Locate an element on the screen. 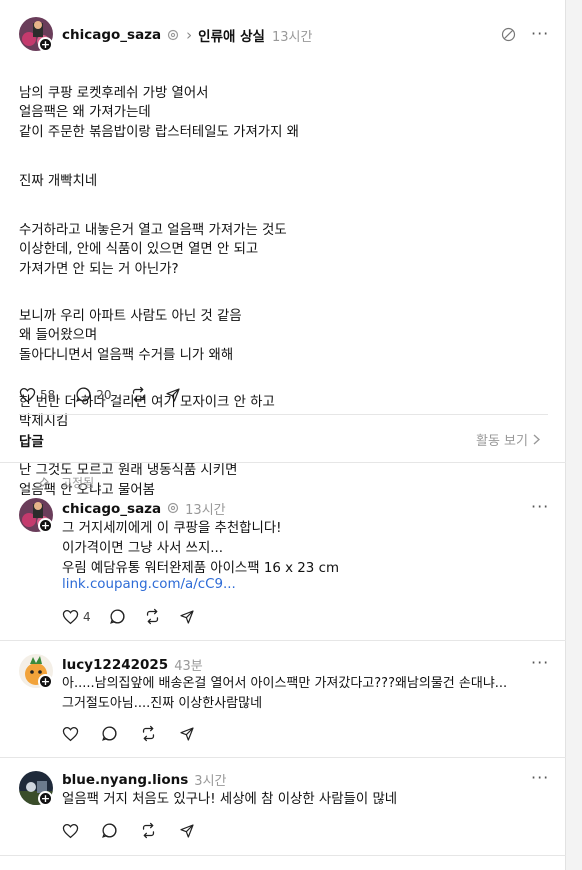 This screenshot has width=582, height=870. reply-header: lucy12242025 43분 is located at coordinates (132, 665).